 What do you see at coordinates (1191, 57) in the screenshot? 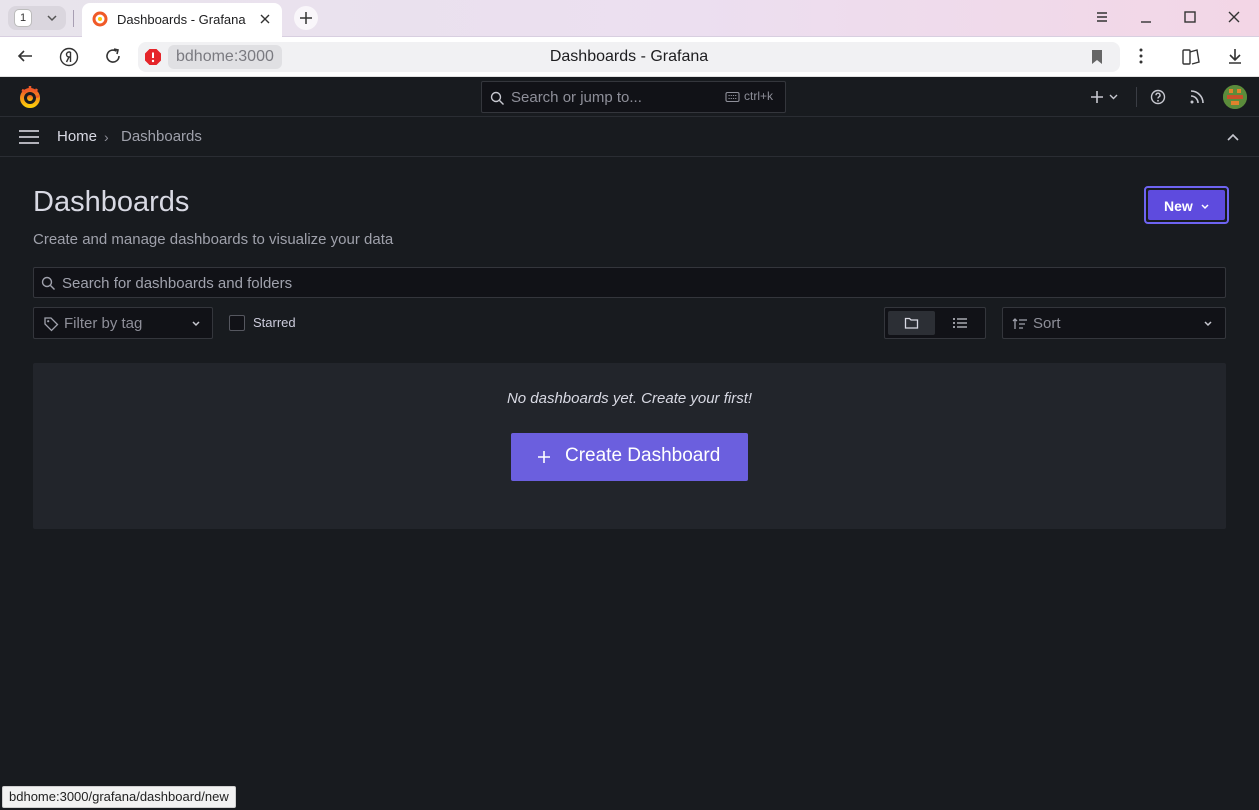
I see `collections-icon` at bounding box center [1191, 57].